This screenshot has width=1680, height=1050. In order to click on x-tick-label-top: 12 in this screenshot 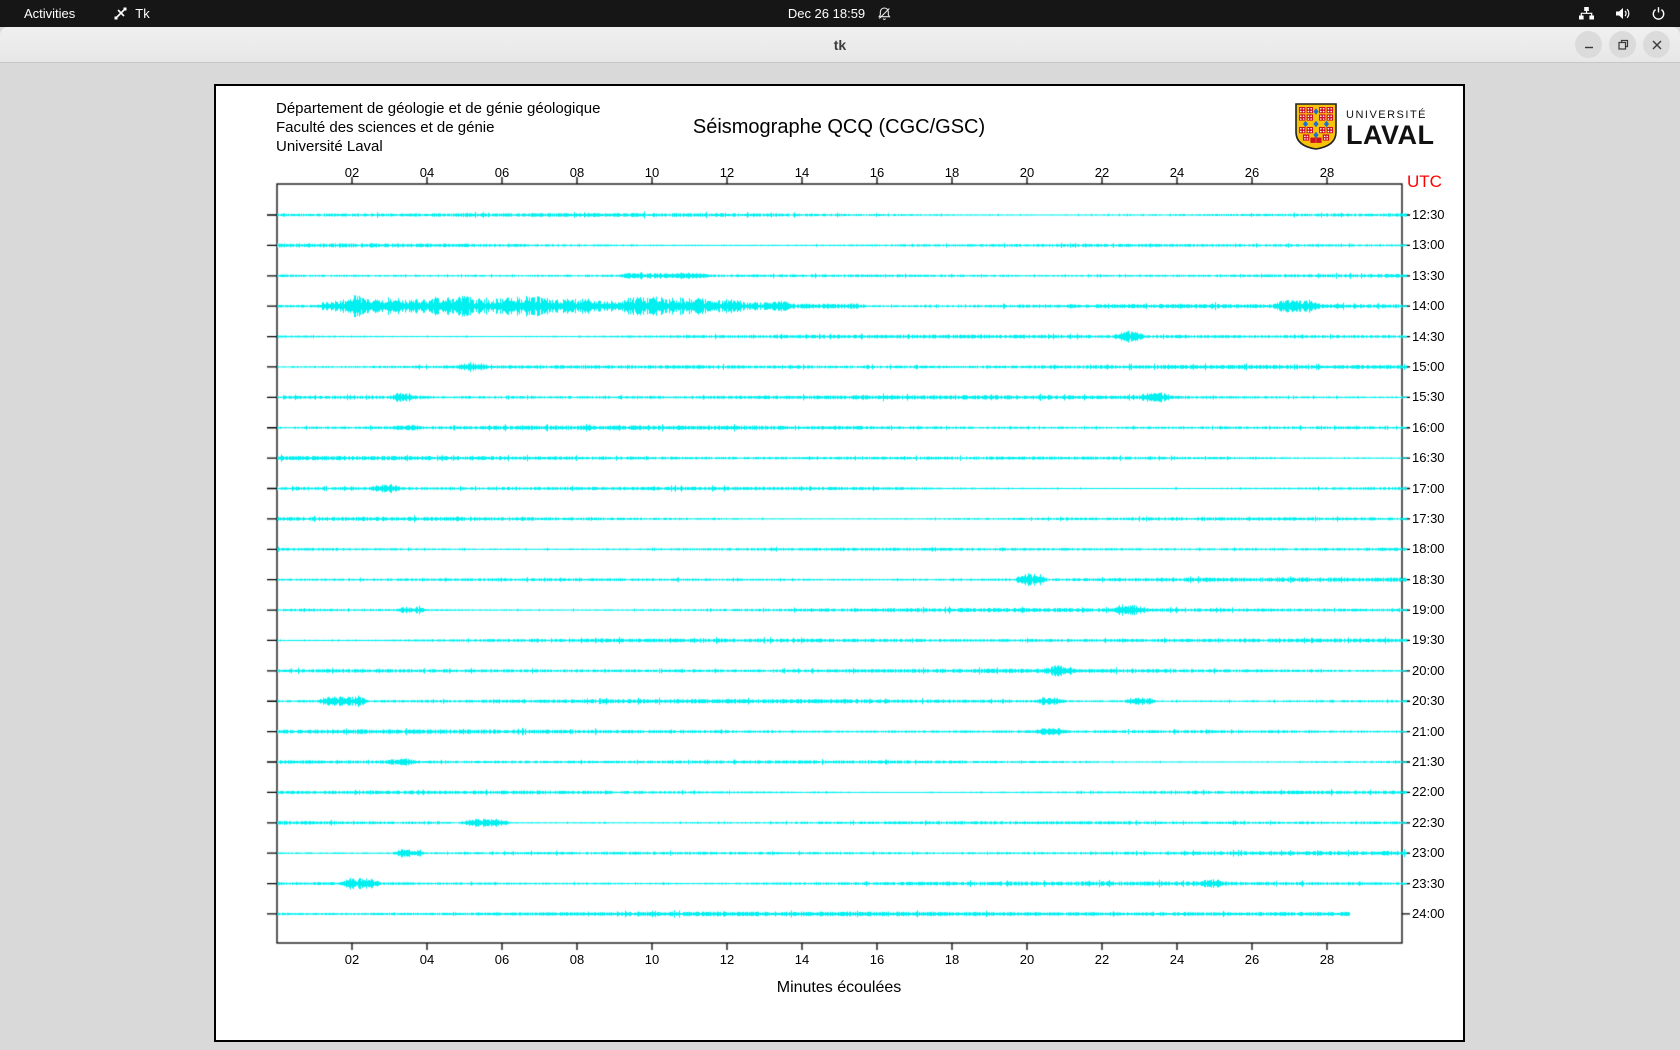, I will do `click(727, 172)`.